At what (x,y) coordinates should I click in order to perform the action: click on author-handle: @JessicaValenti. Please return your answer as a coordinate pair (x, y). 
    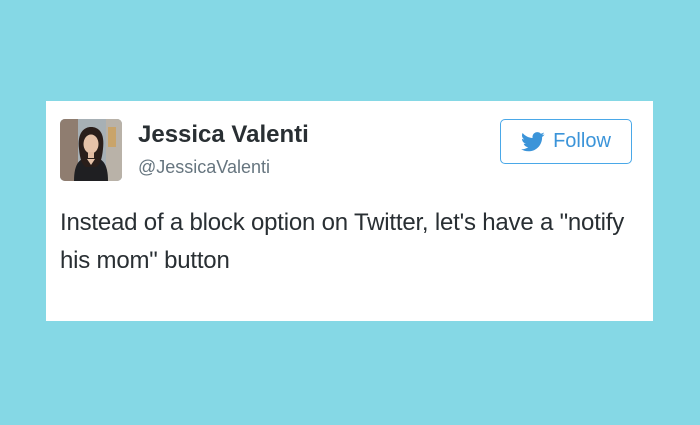
    Looking at the image, I should click on (204, 167).